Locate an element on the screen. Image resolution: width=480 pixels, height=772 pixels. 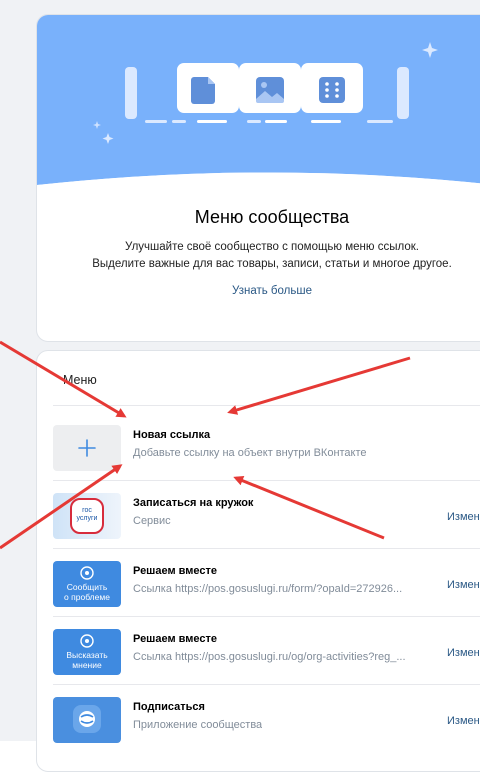
item-thumbnail: Сообщить о проблеме is located at coordinates (87, 584).